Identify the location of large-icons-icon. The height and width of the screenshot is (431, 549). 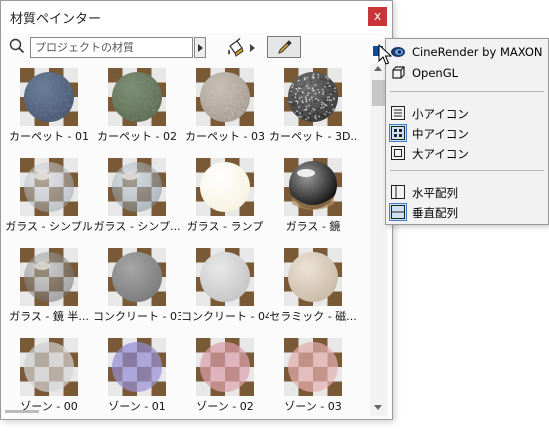
(398, 153).